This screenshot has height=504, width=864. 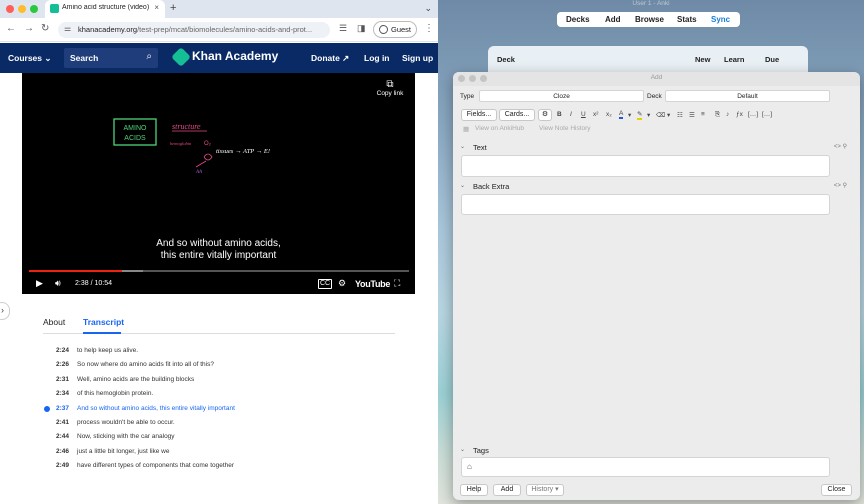 I want to click on new-tab-button: +, so click(x=173, y=8).